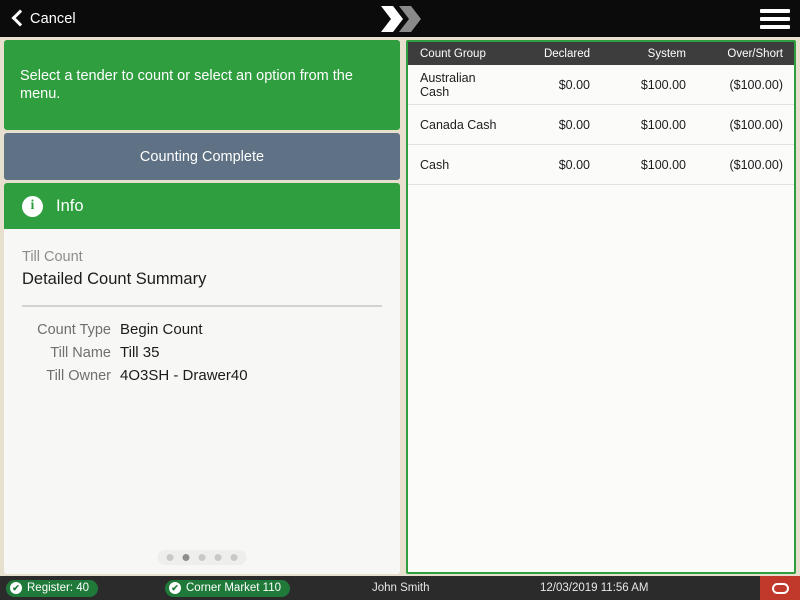  Describe the element at coordinates (78, 376) in the screenshot. I see `field-label: Till Owner` at that location.